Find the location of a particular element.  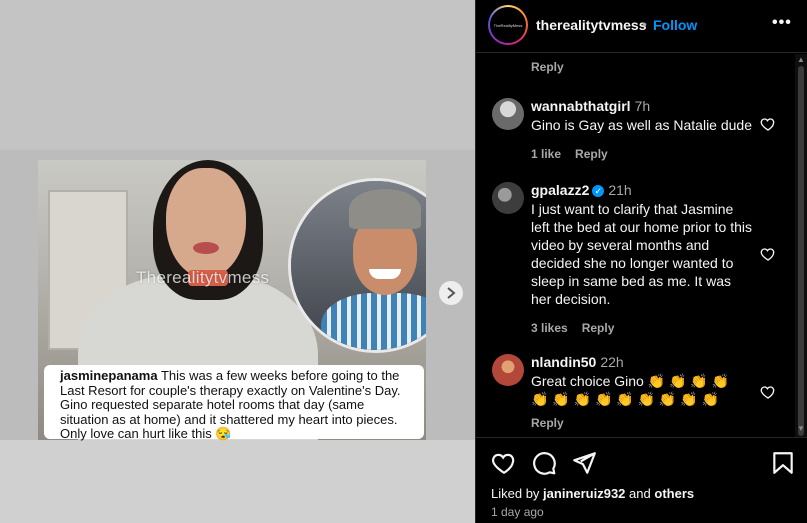

comment-username: wannabthatgirl is located at coordinates (581, 106).